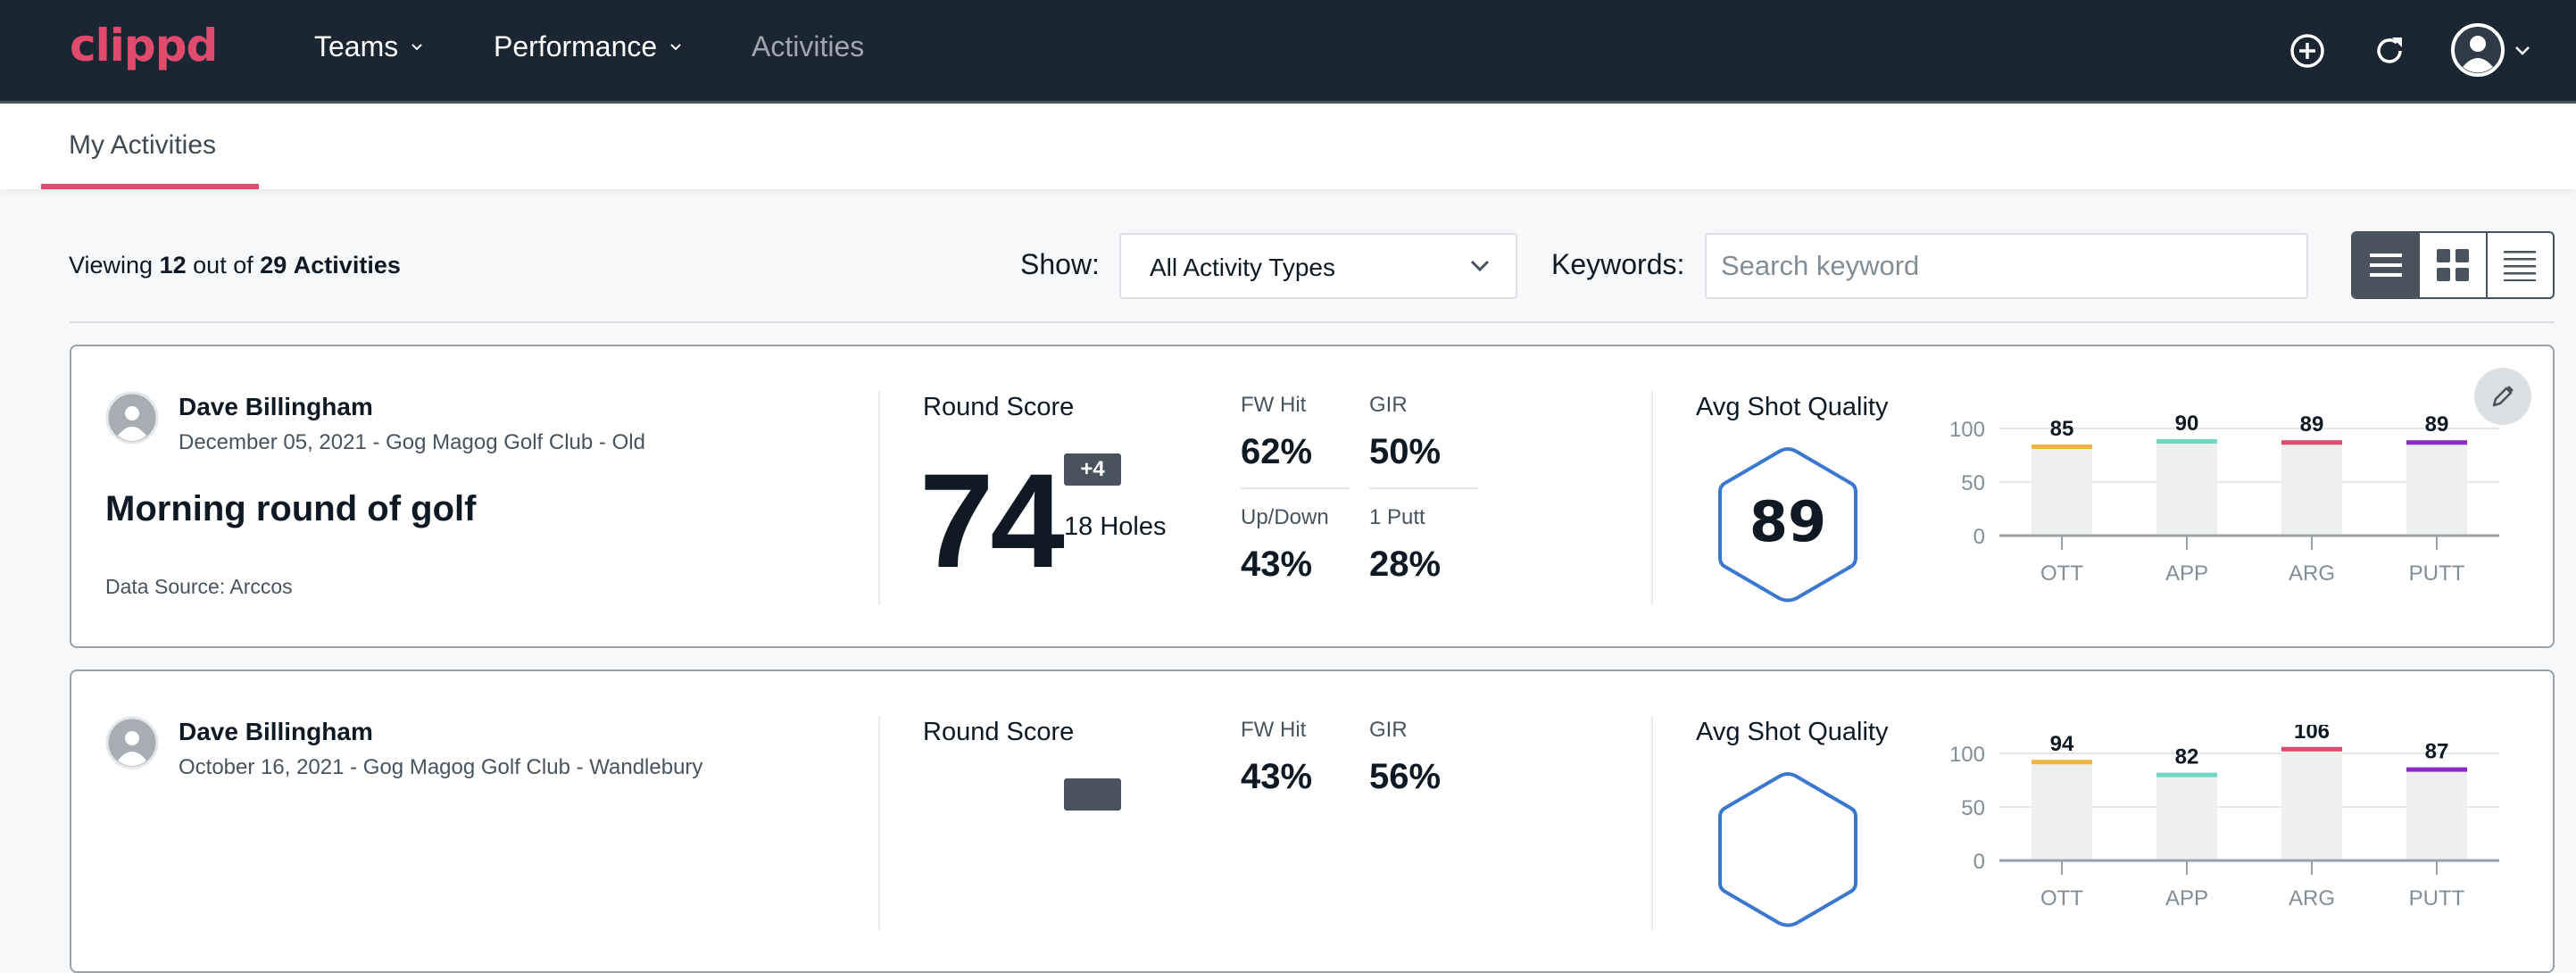  Describe the element at coordinates (356, 46) in the screenshot. I see `nav-teams-label: Teams` at that location.